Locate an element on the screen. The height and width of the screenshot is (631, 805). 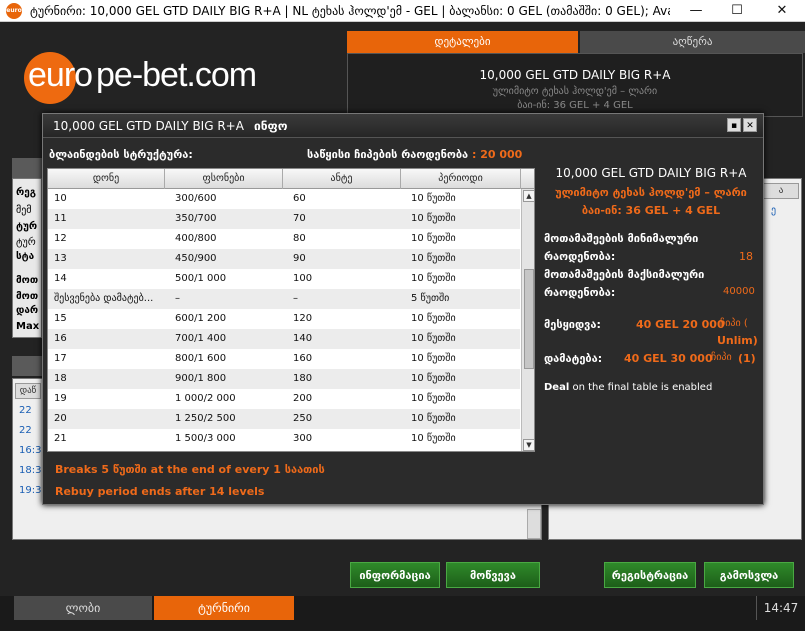
addon-label: დამატება: is located at coordinates (573, 358).